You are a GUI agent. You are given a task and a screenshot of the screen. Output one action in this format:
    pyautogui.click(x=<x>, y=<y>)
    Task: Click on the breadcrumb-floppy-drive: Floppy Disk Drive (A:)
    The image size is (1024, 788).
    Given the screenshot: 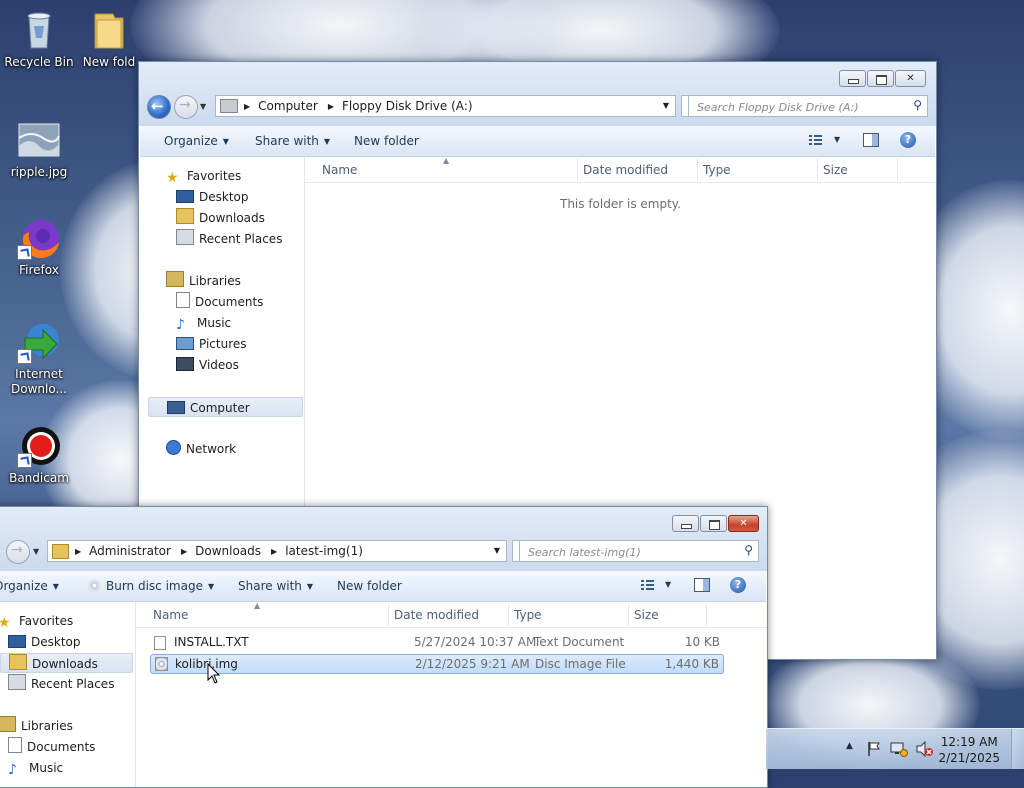 What is the action you would take?
    pyautogui.click(x=407, y=106)
    